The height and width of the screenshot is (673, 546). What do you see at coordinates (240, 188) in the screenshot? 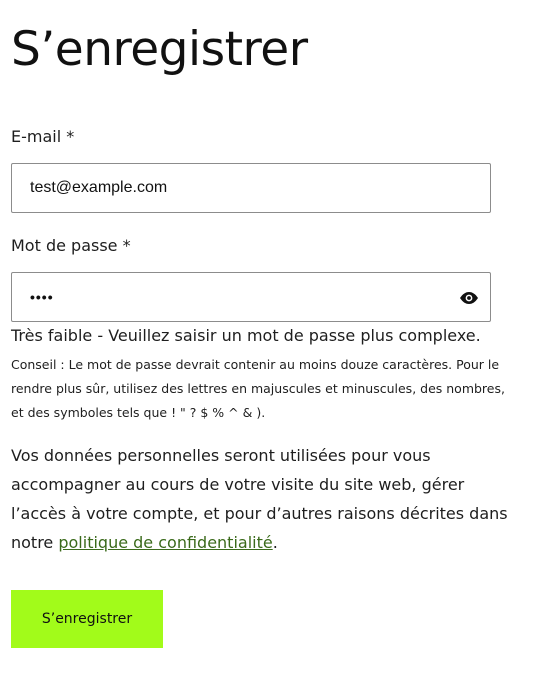
I see `email-input` at bounding box center [240, 188].